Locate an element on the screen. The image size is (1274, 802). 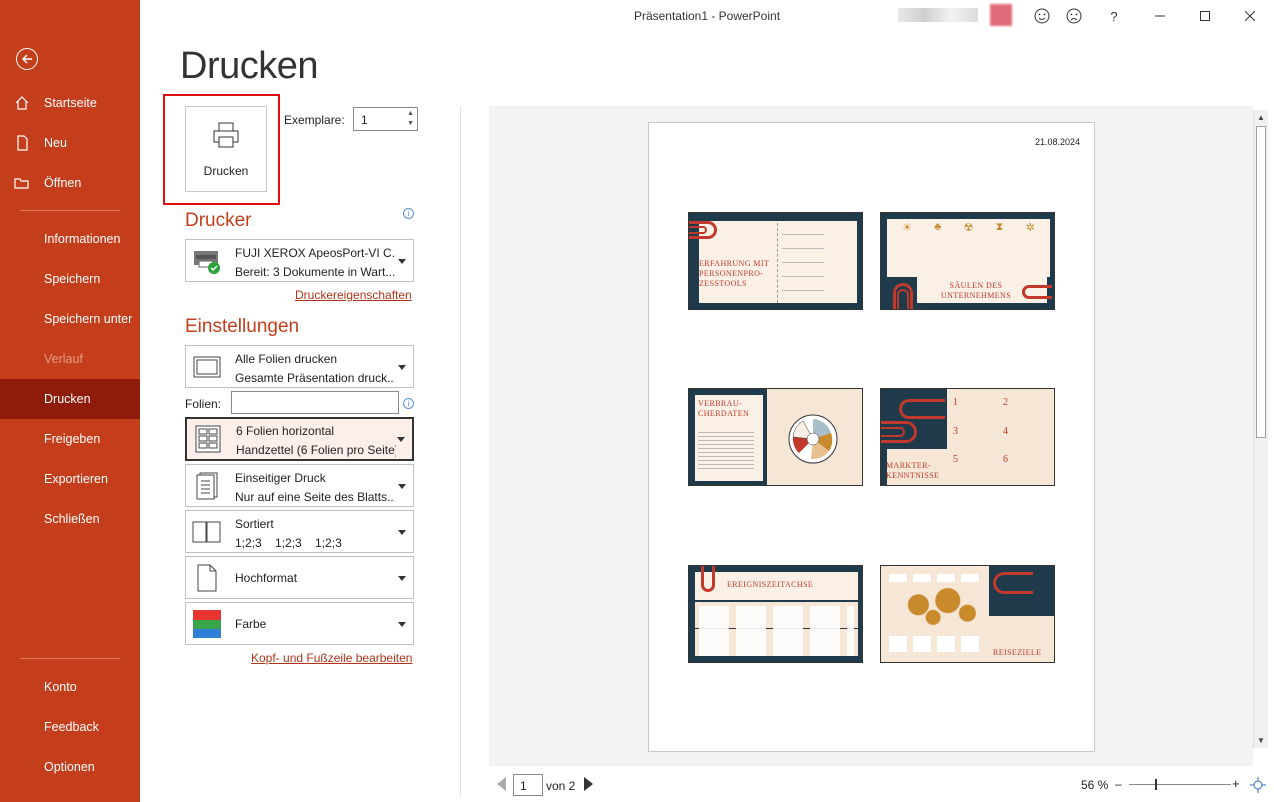
color-dropdown: Farbe is located at coordinates (299, 623).